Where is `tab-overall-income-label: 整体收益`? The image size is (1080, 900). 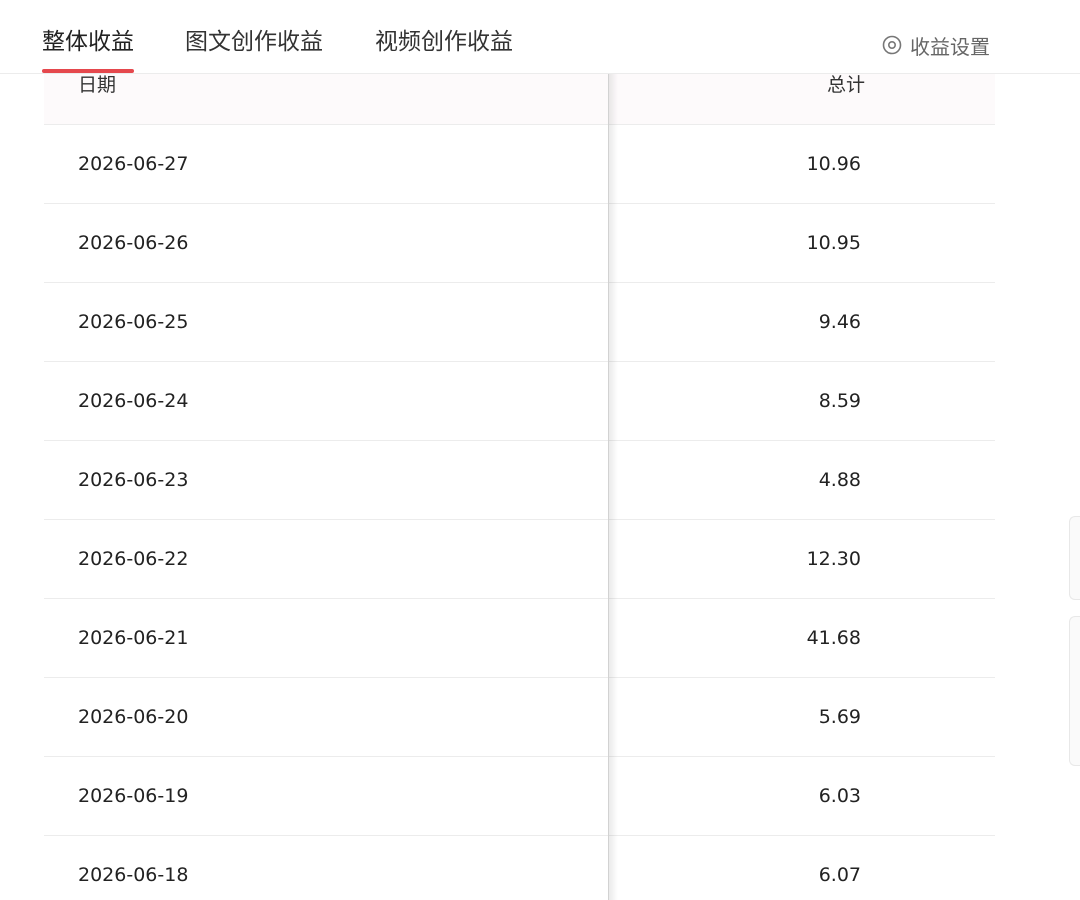 tab-overall-income-label: 整体收益 is located at coordinates (88, 42).